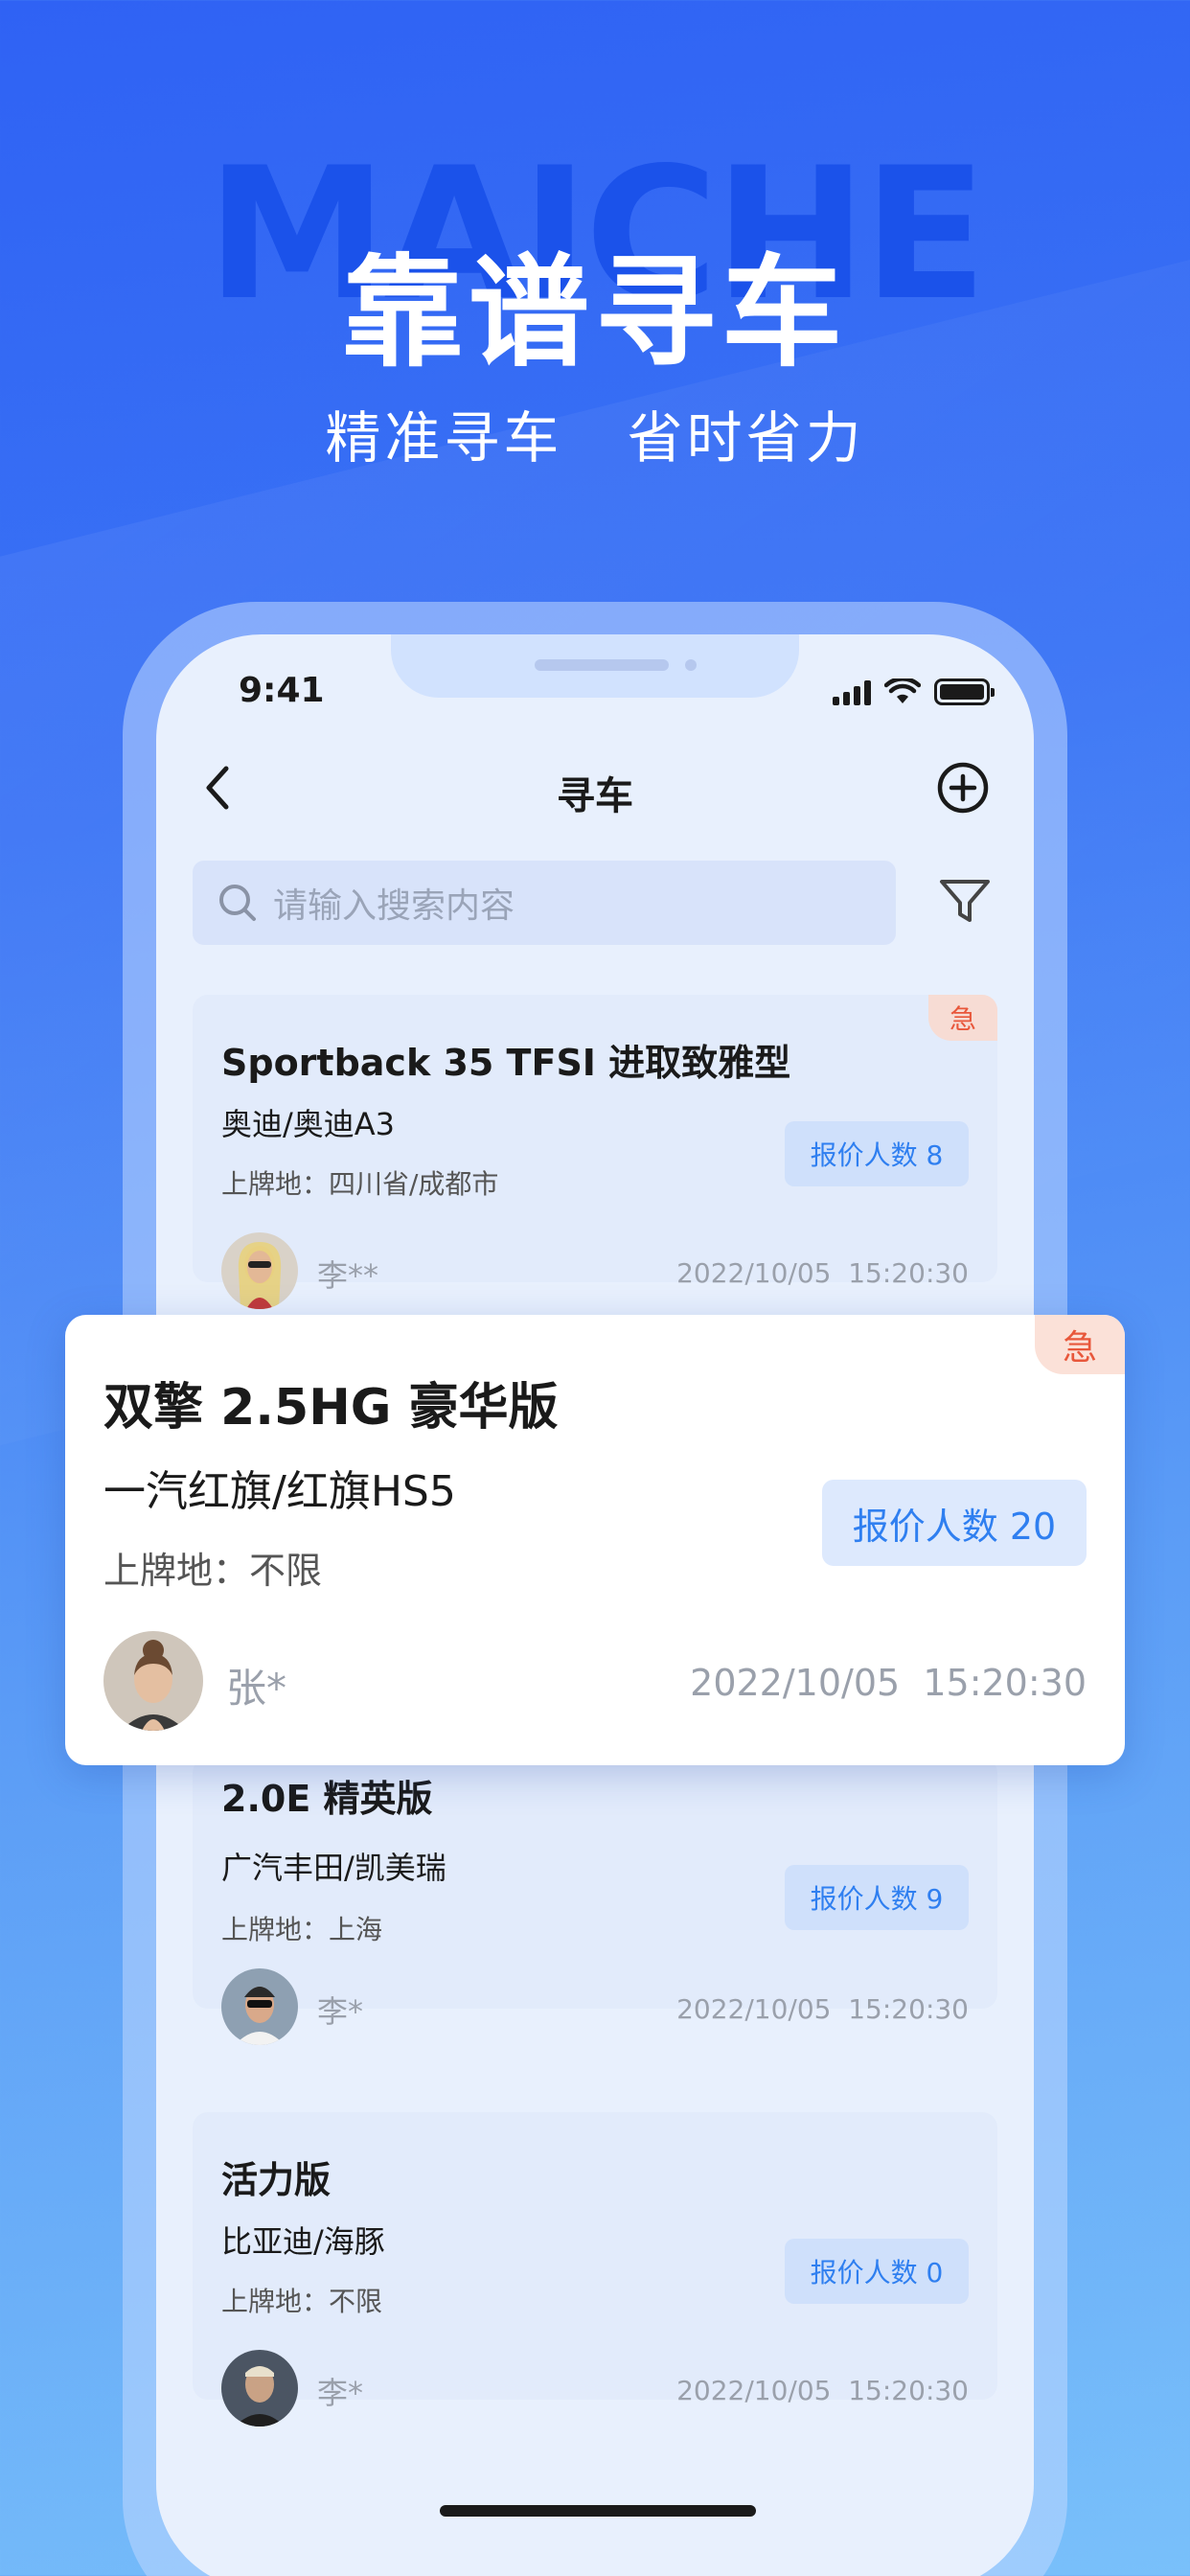 The height and width of the screenshot is (2576, 1190). What do you see at coordinates (965, 691) in the screenshot?
I see `battery-icon` at bounding box center [965, 691].